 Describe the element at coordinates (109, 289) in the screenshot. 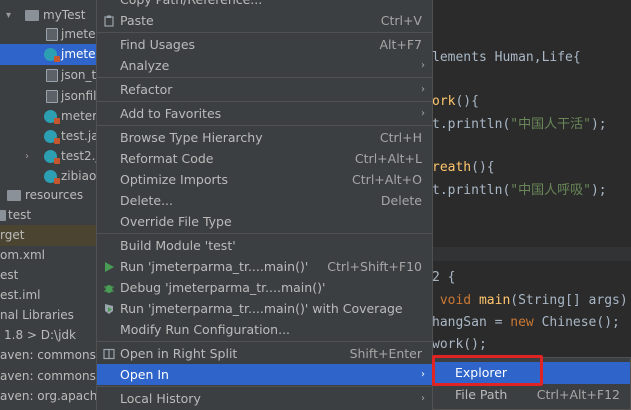

I see `debug-icon` at that location.